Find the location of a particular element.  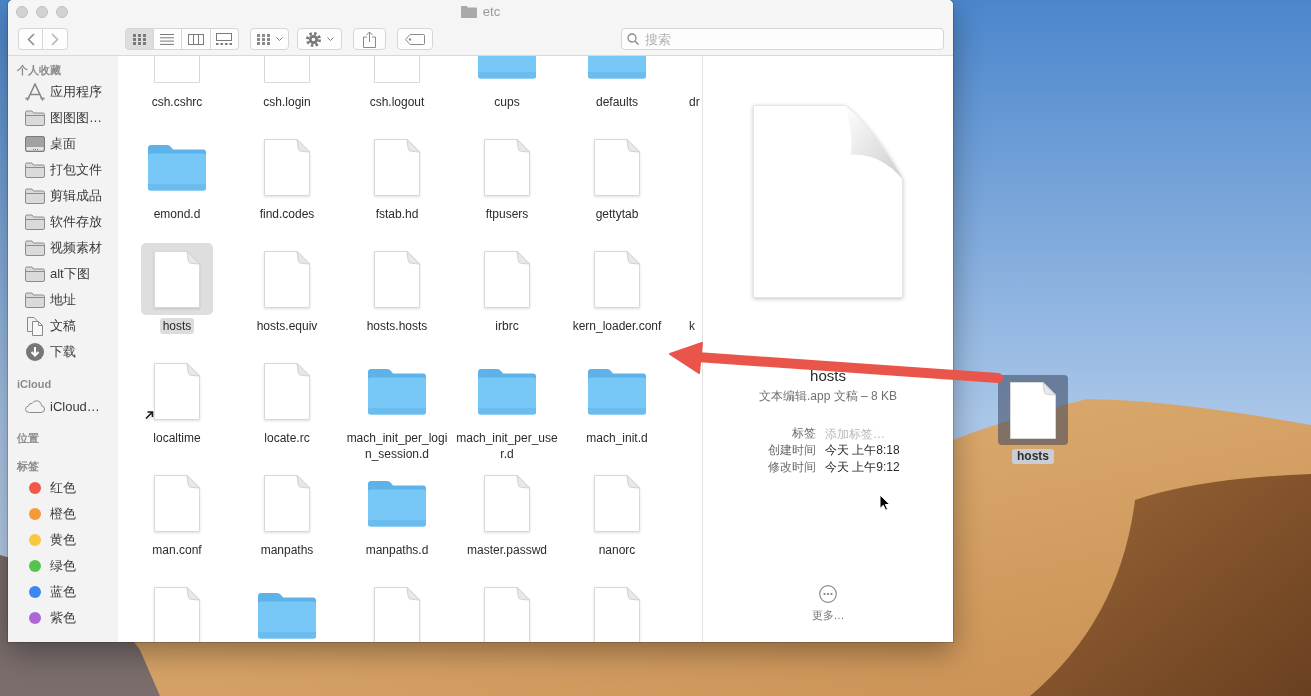

tag-item: 橙色 is located at coordinates (63, 514).